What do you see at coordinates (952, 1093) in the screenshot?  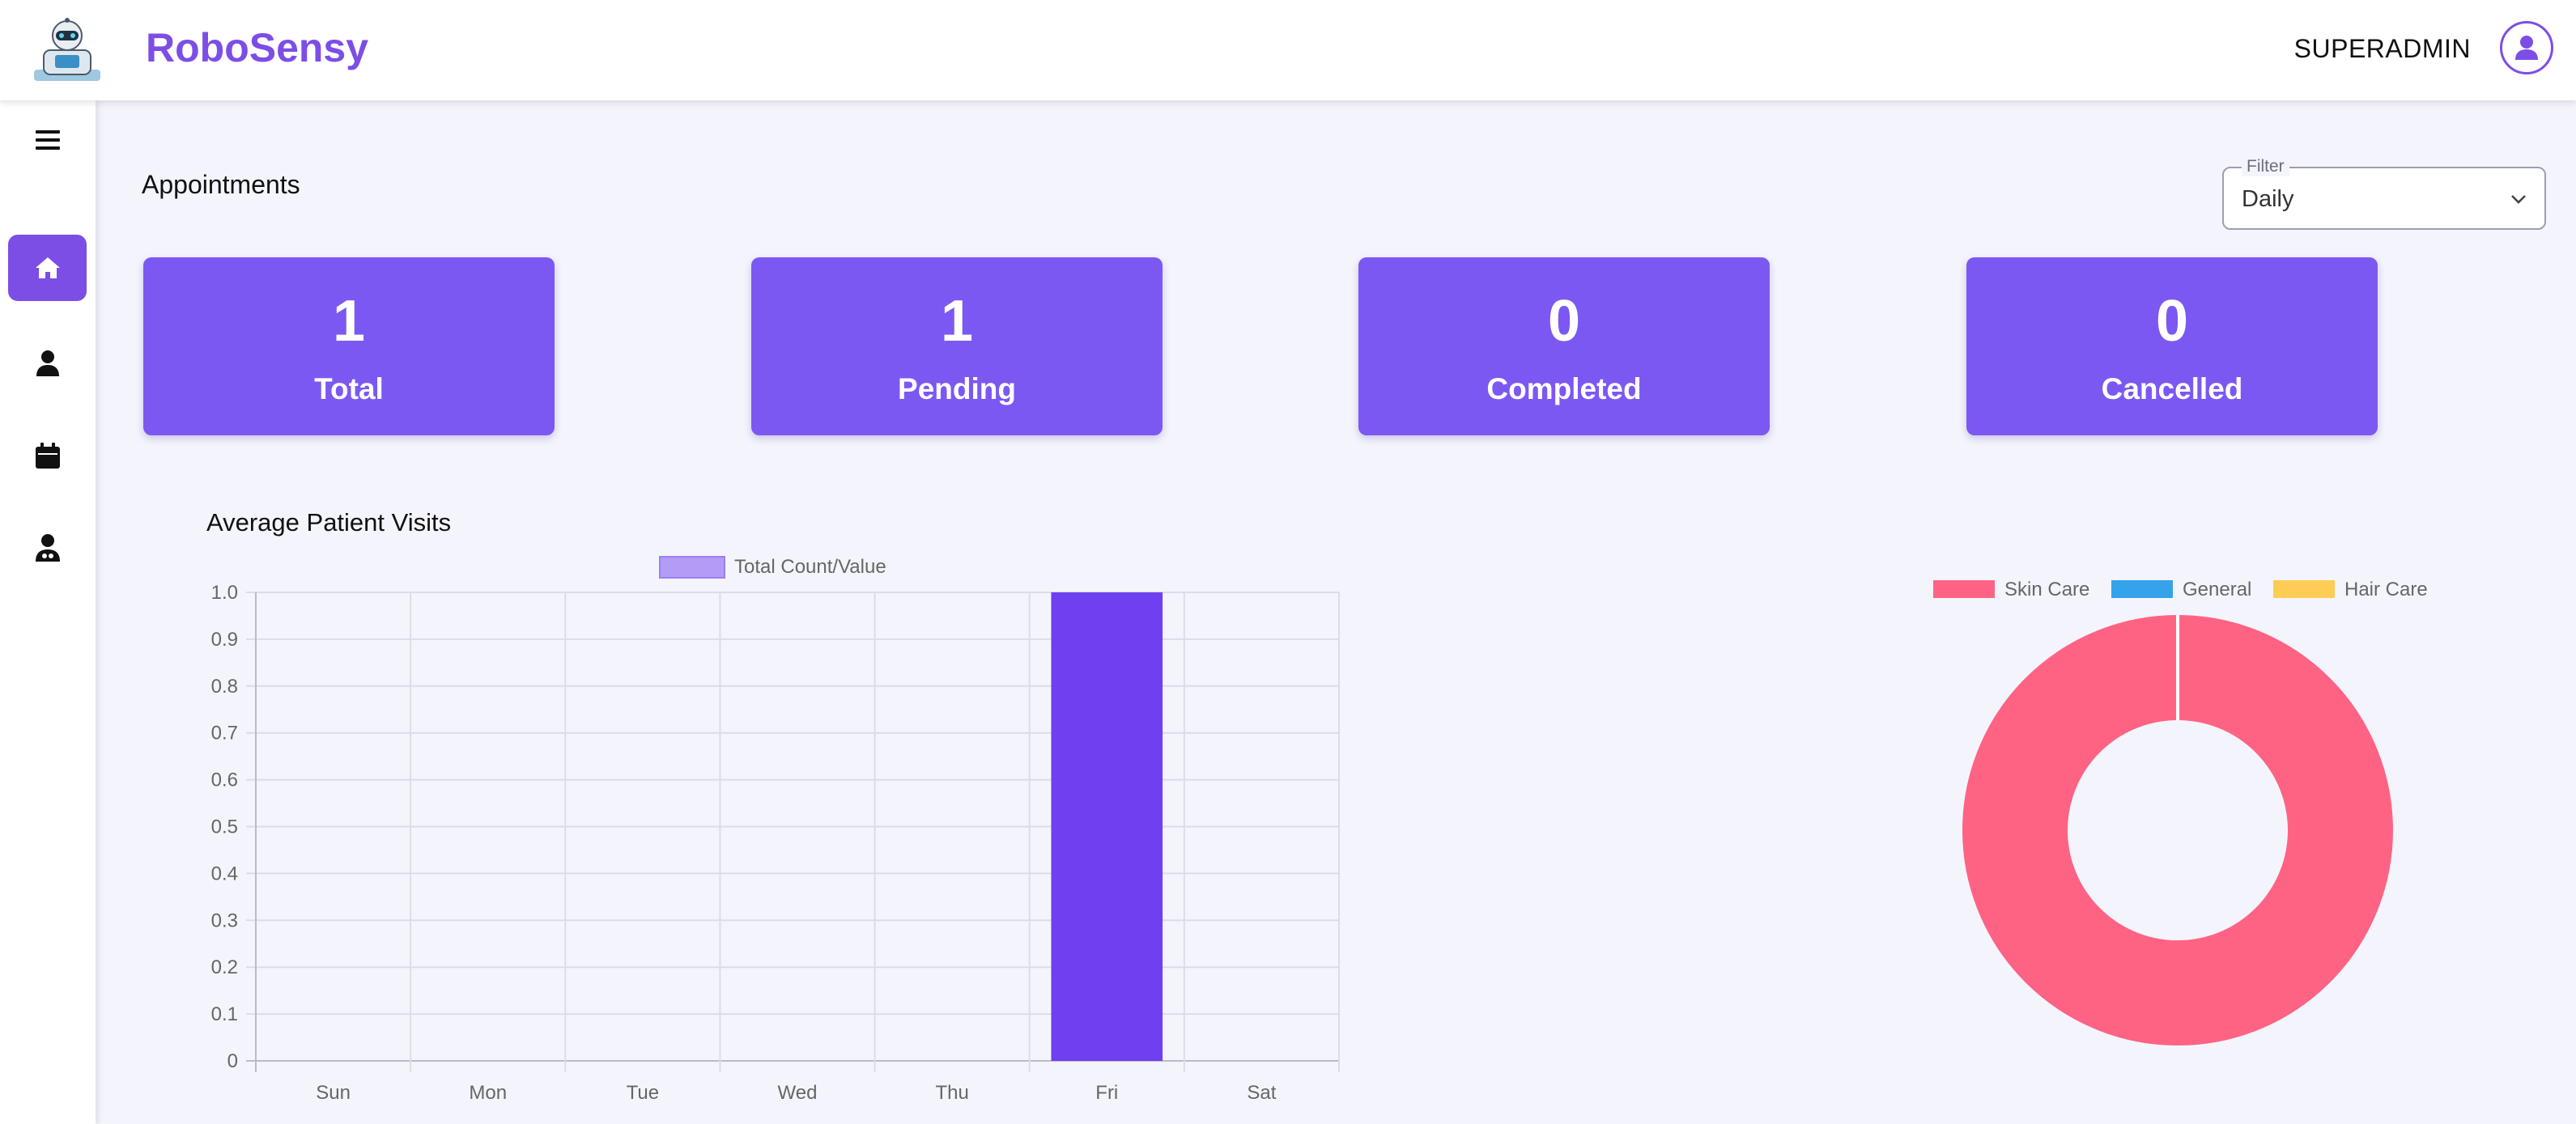 I see `x-tick-label: Thu` at bounding box center [952, 1093].